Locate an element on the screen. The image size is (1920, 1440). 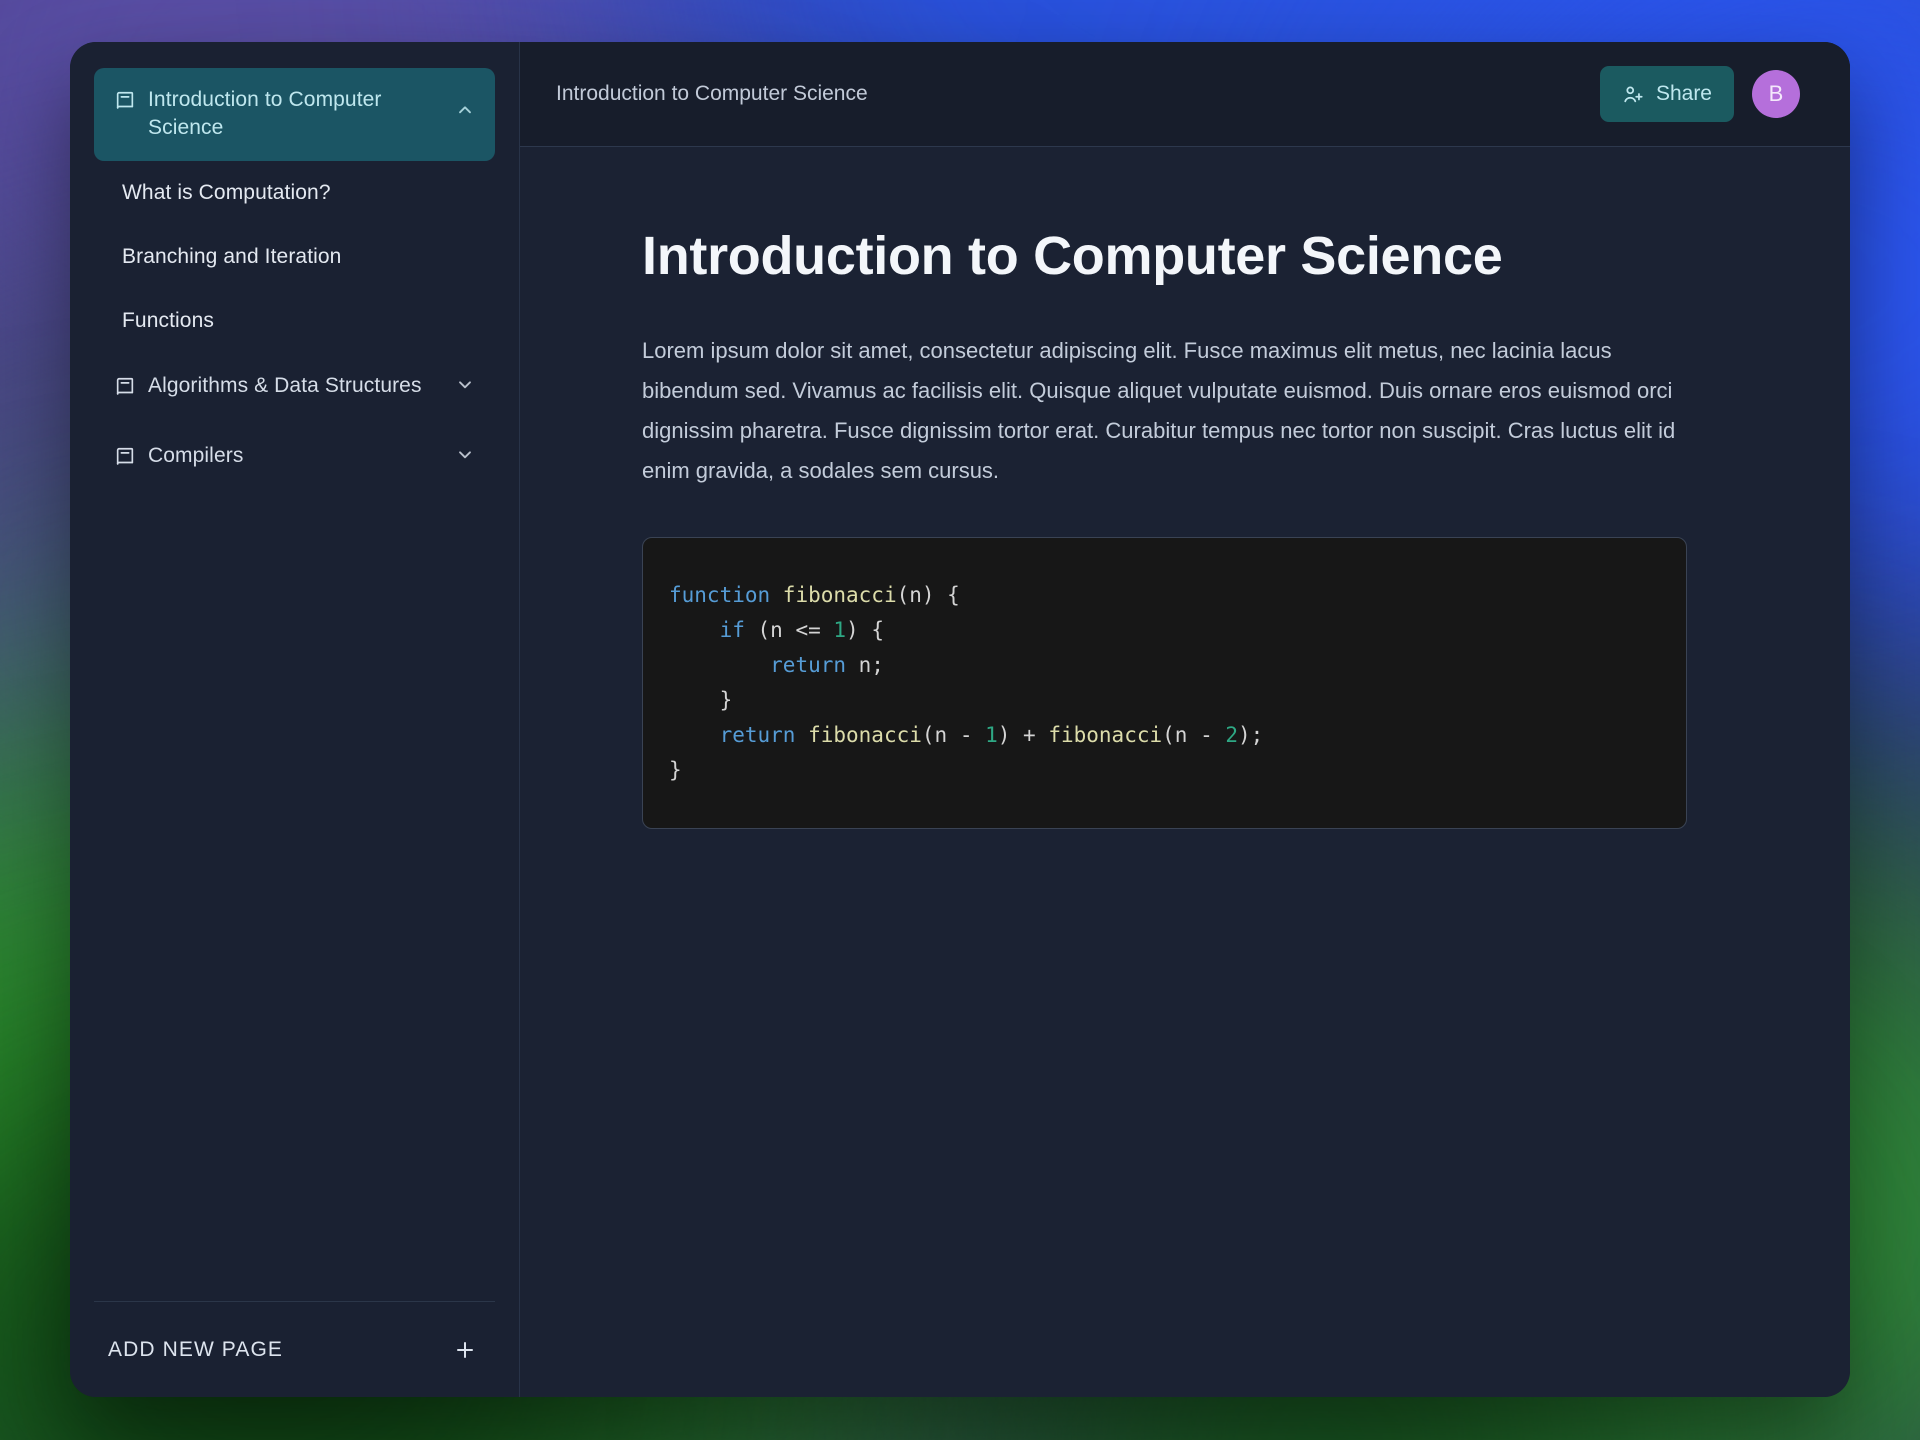
avatar-initial: B is located at coordinates (1776, 93).